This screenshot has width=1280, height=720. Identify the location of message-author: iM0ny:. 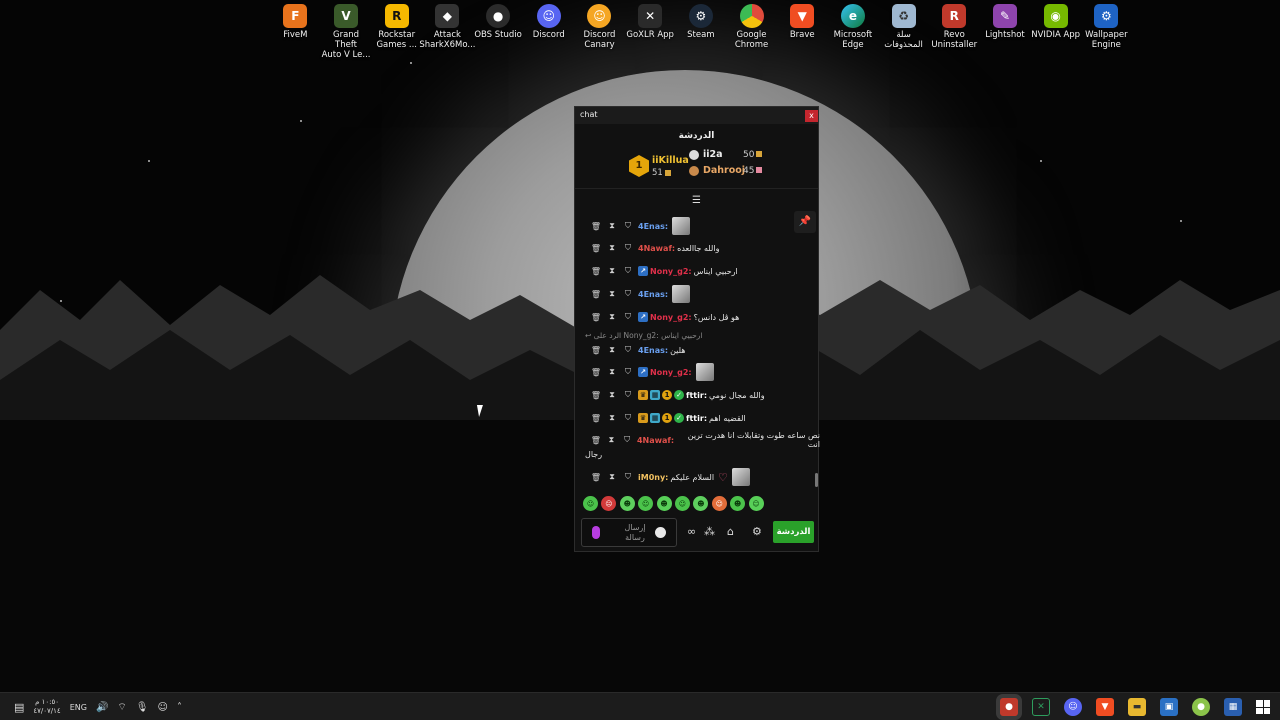
(653, 477).